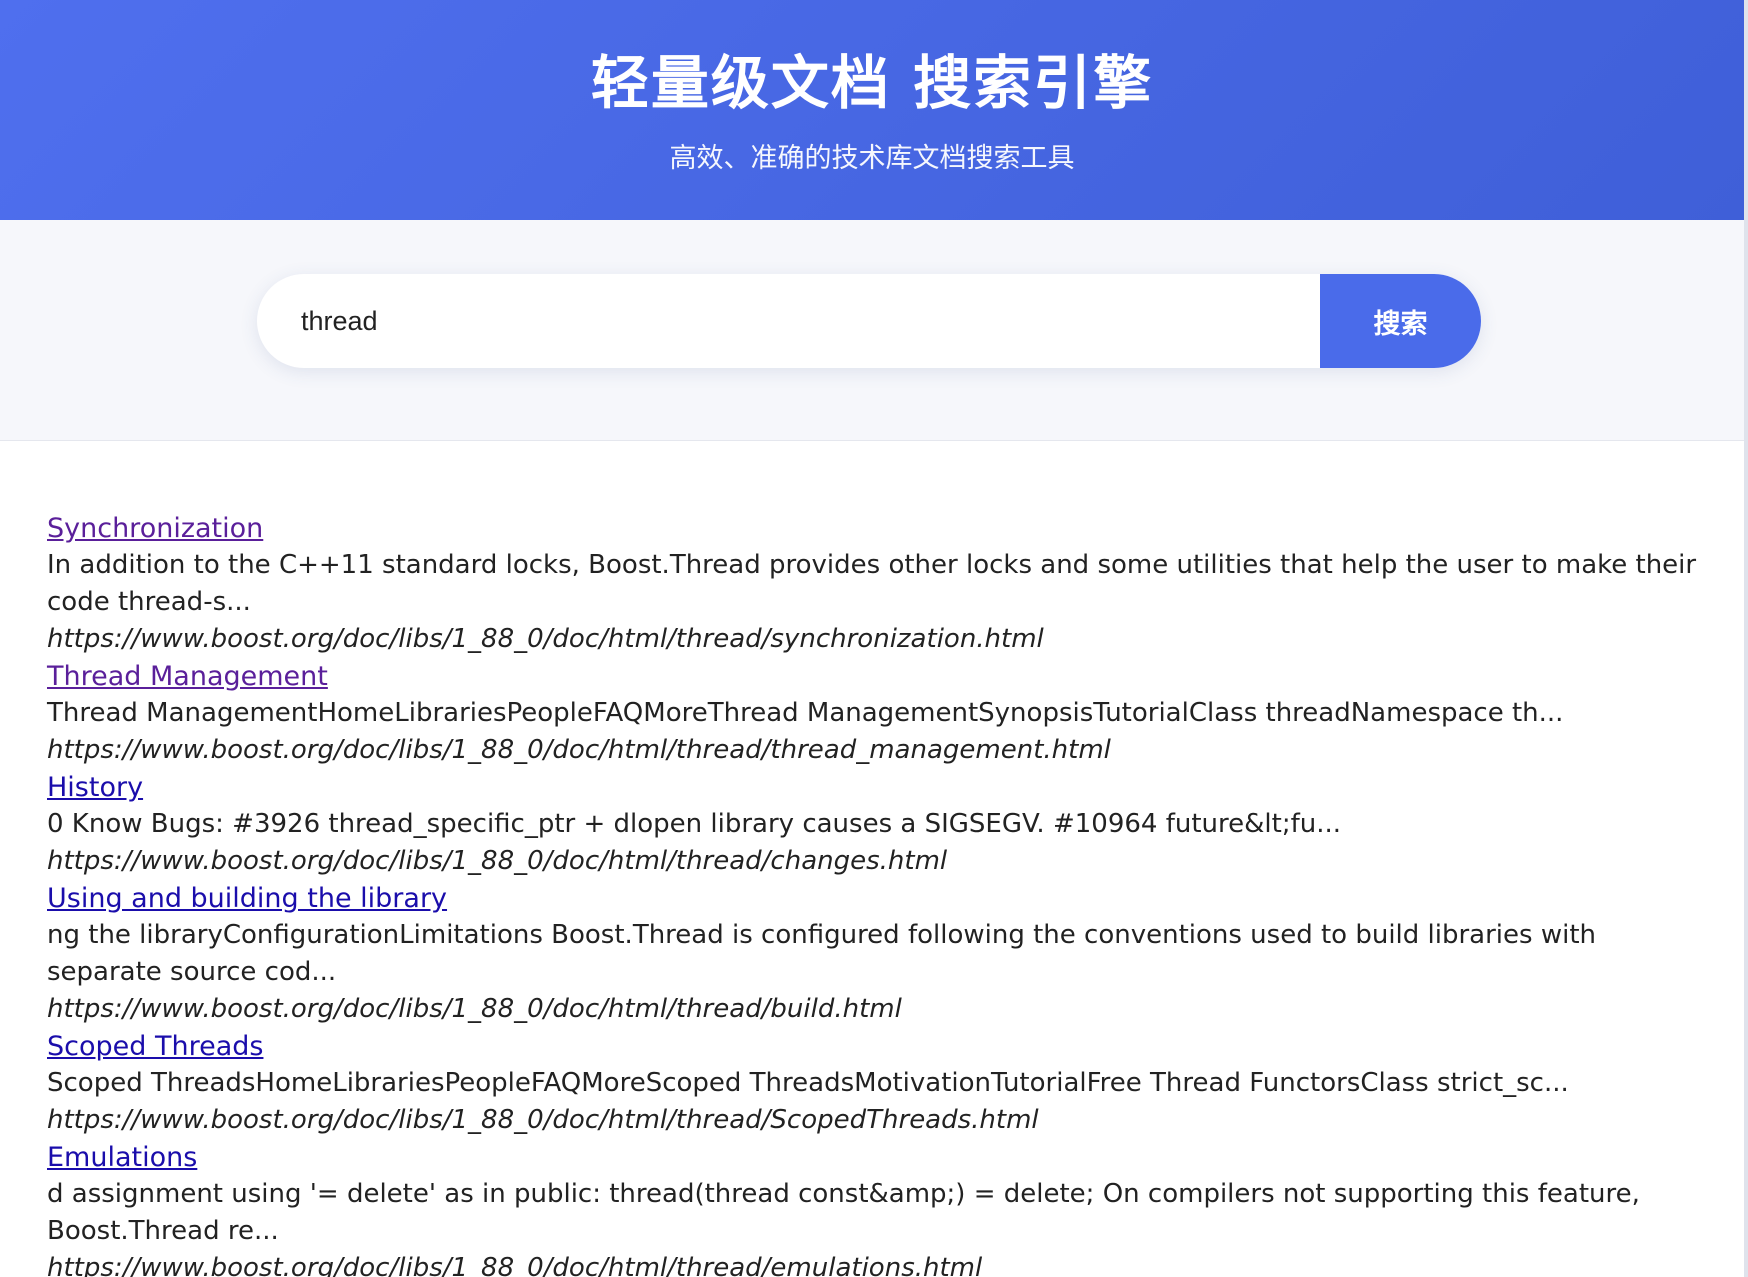  What do you see at coordinates (247, 898) in the screenshot?
I see `result-title-link: Using and building the library` at bounding box center [247, 898].